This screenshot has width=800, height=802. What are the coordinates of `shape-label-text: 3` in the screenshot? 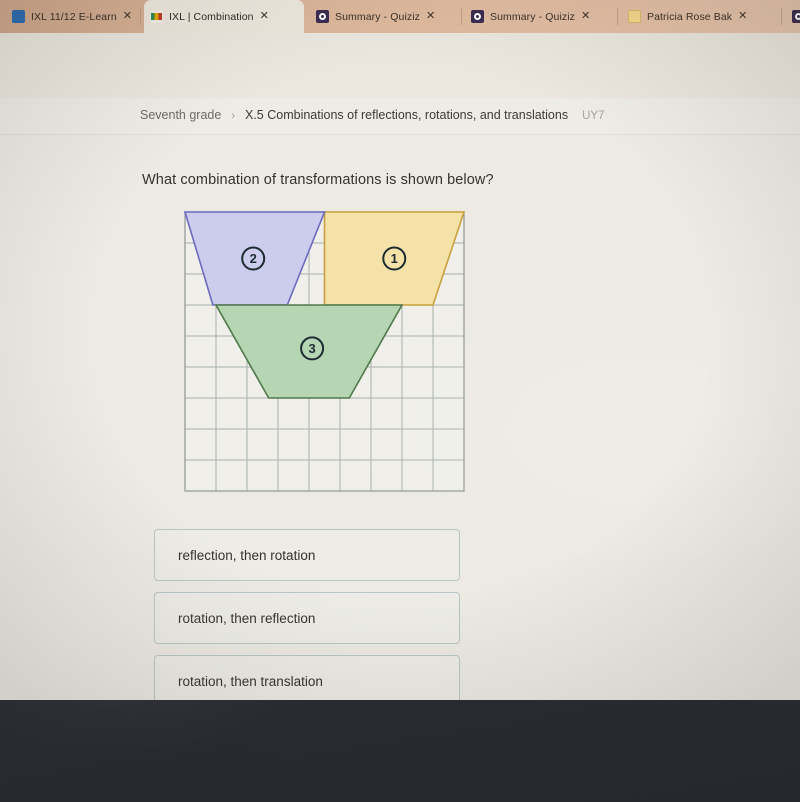 It's located at (311, 348).